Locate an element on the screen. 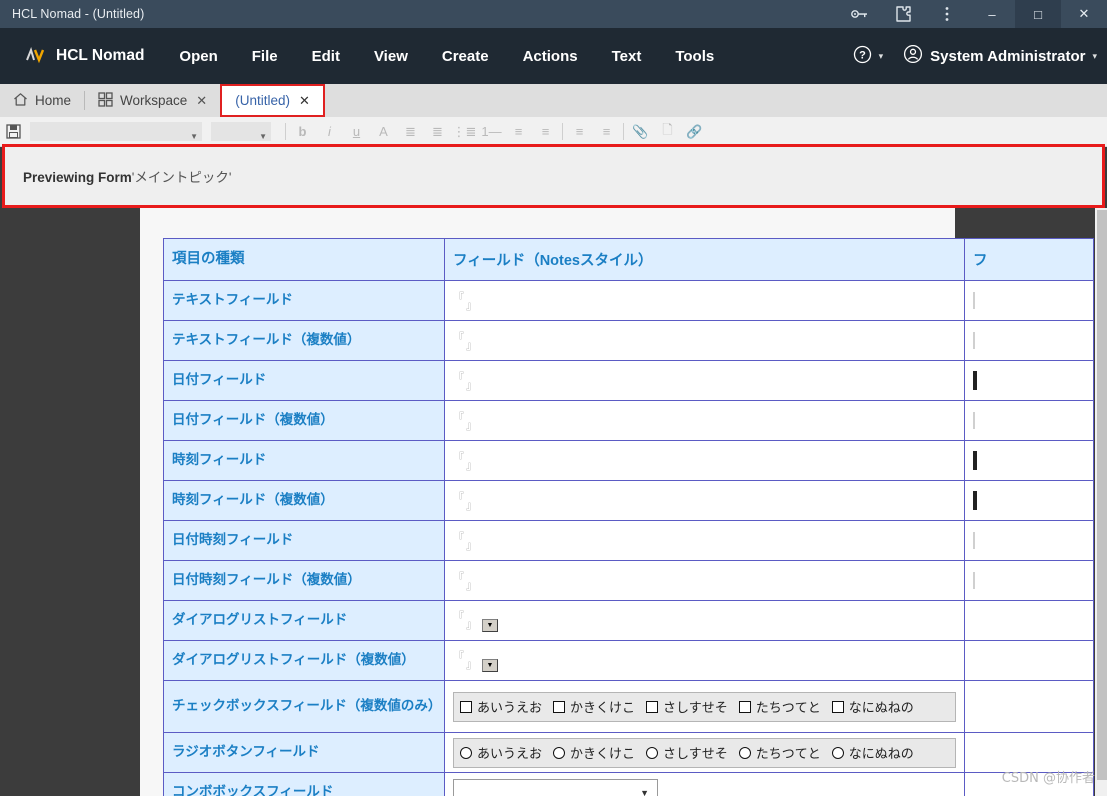  radio-field: あいうえお かきくけこ さしすせそ たちつてと なにぬねの is located at coordinates (704, 752).